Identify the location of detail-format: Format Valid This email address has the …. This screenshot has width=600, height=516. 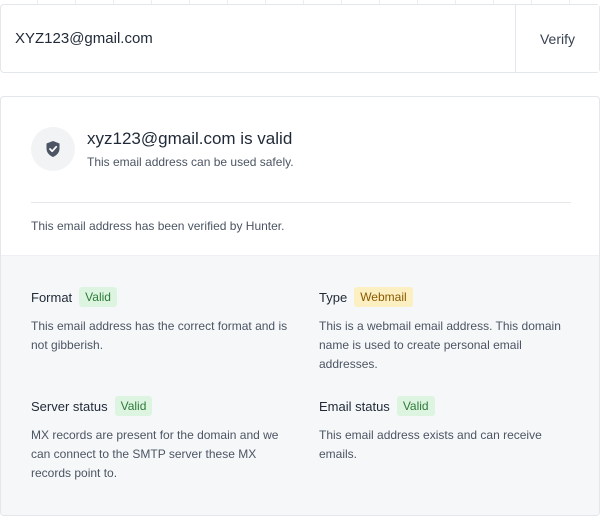
(161, 320).